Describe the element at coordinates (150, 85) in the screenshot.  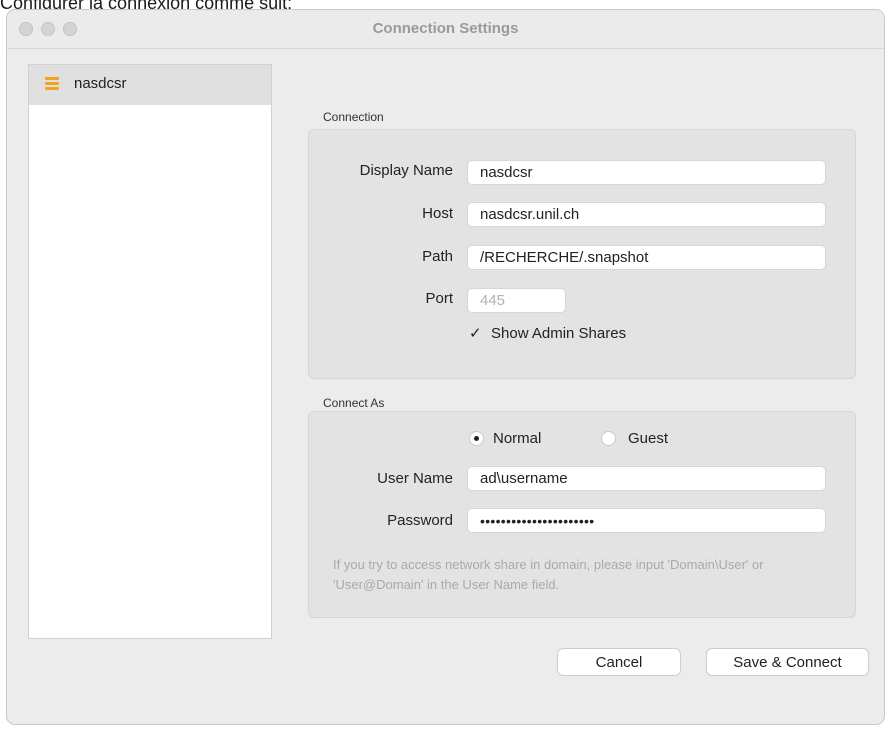
I see `sidebar-item-nasdcsr: nasdcsr` at that location.